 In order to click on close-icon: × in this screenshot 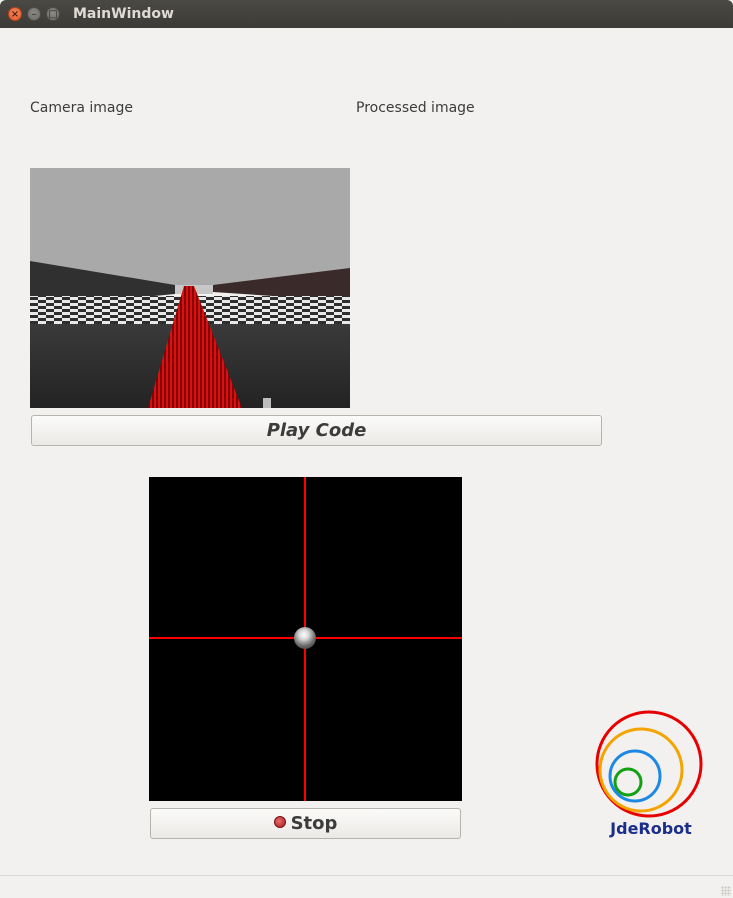, I will do `click(15, 14)`.